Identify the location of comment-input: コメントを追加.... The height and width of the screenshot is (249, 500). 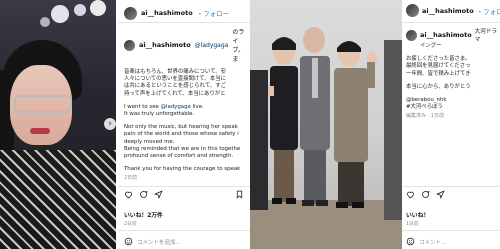
(159, 242).